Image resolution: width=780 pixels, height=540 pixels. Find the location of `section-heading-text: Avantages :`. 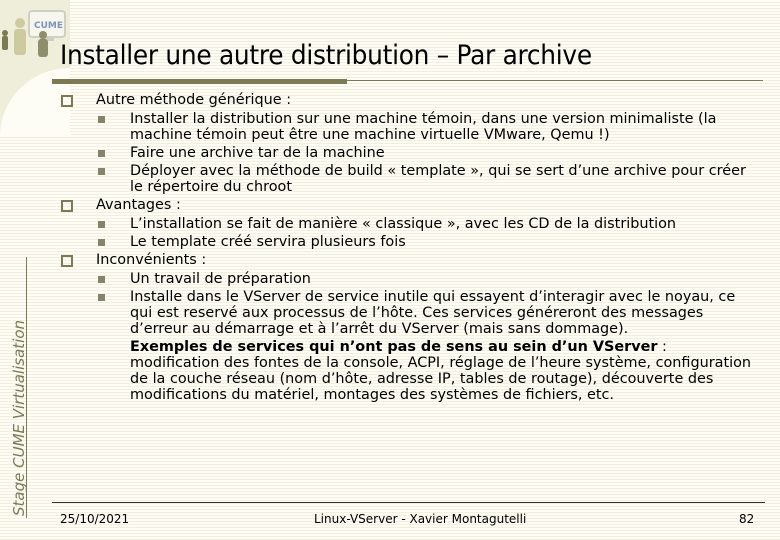

section-heading-text: Avantages : is located at coordinates (138, 205).